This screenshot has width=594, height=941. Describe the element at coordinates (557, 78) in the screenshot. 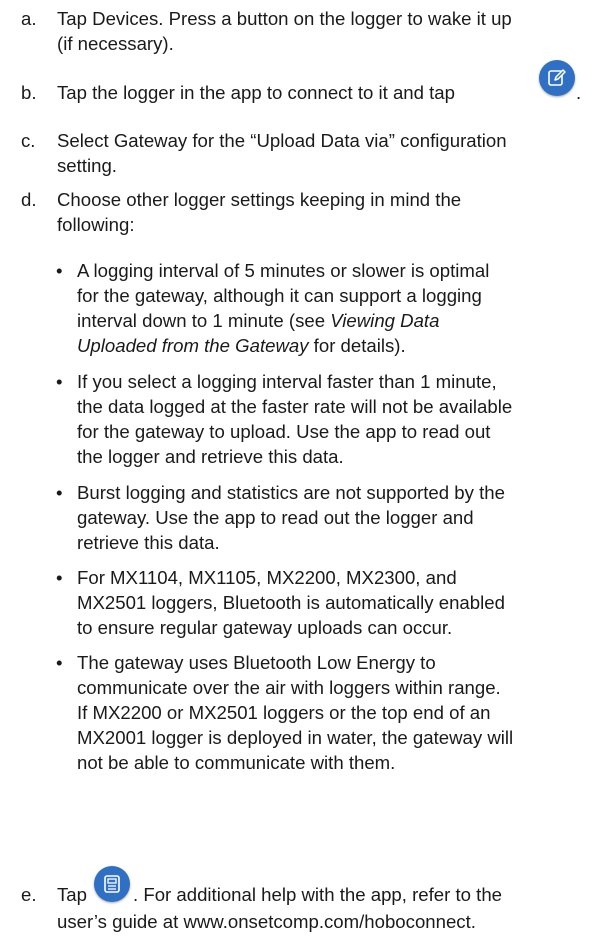

I see `edit-icon` at that location.